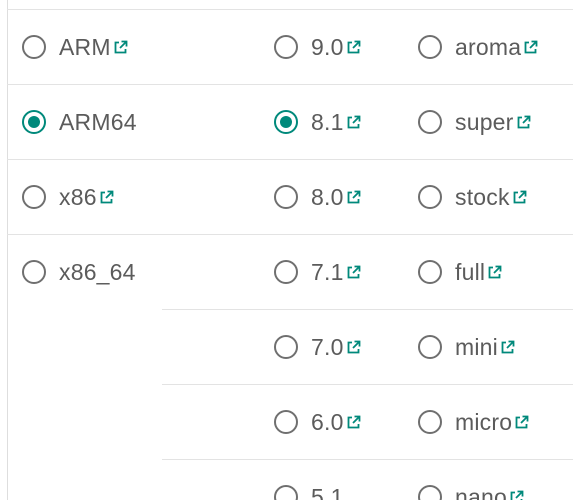 The image size is (573, 500). What do you see at coordinates (327, 46) in the screenshot?
I see `option-label: 9.0` at bounding box center [327, 46].